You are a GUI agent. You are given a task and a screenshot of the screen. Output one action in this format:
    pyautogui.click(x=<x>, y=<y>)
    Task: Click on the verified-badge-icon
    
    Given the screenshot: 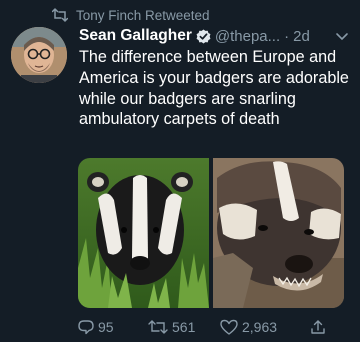 What is the action you would take?
    pyautogui.click(x=203, y=36)
    